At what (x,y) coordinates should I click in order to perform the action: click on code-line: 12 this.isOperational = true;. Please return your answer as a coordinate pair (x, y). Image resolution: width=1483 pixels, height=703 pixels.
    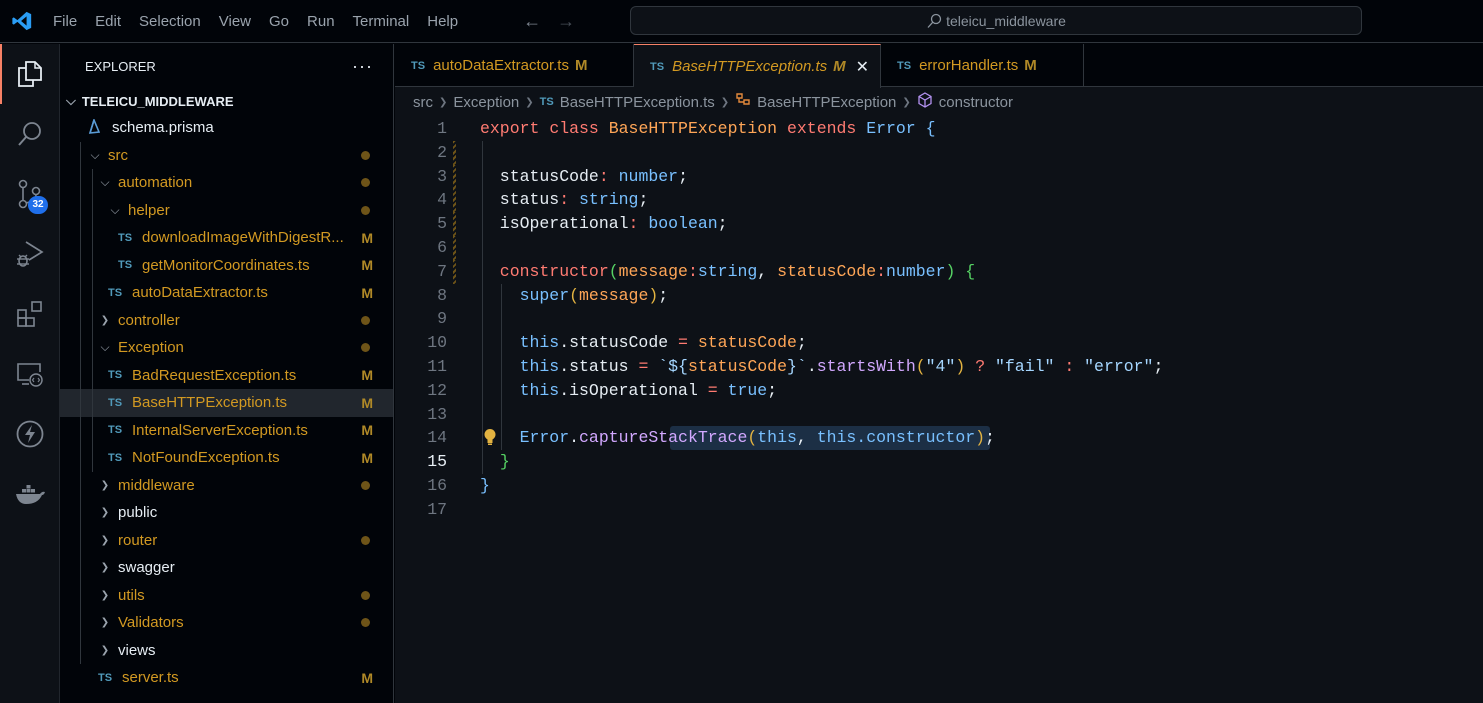
    Looking at the image, I should click on (939, 391).